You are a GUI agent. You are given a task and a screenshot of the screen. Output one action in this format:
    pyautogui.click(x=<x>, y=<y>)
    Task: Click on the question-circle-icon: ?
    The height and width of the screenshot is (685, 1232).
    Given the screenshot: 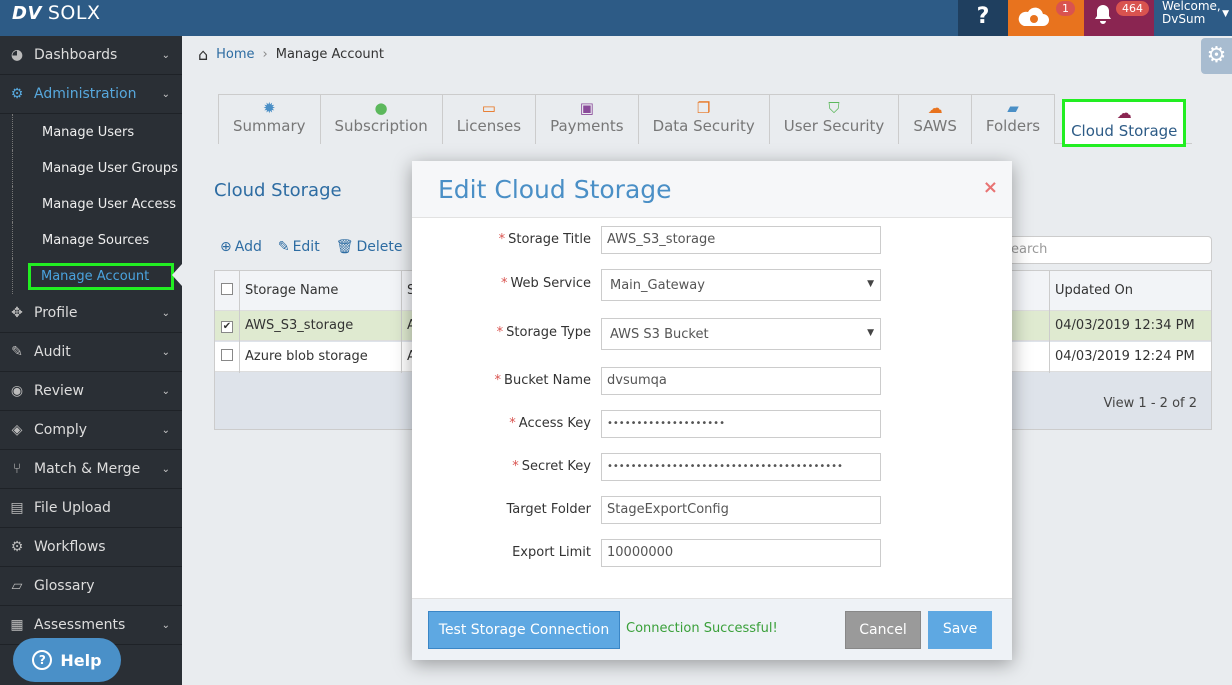 What is the action you would take?
    pyautogui.click(x=42, y=660)
    